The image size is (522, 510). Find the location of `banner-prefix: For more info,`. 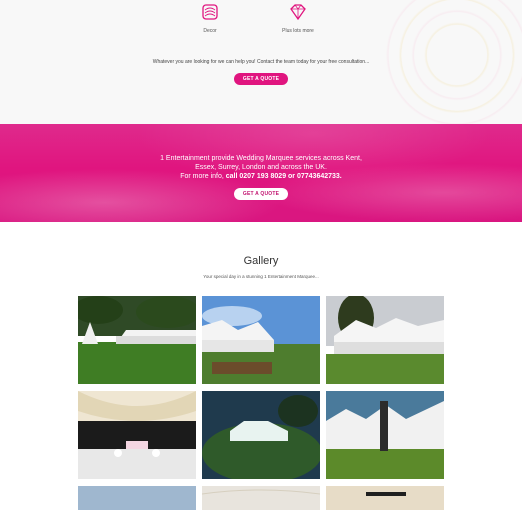

banner-prefix: For more info, is located at coordinates (203, 176).